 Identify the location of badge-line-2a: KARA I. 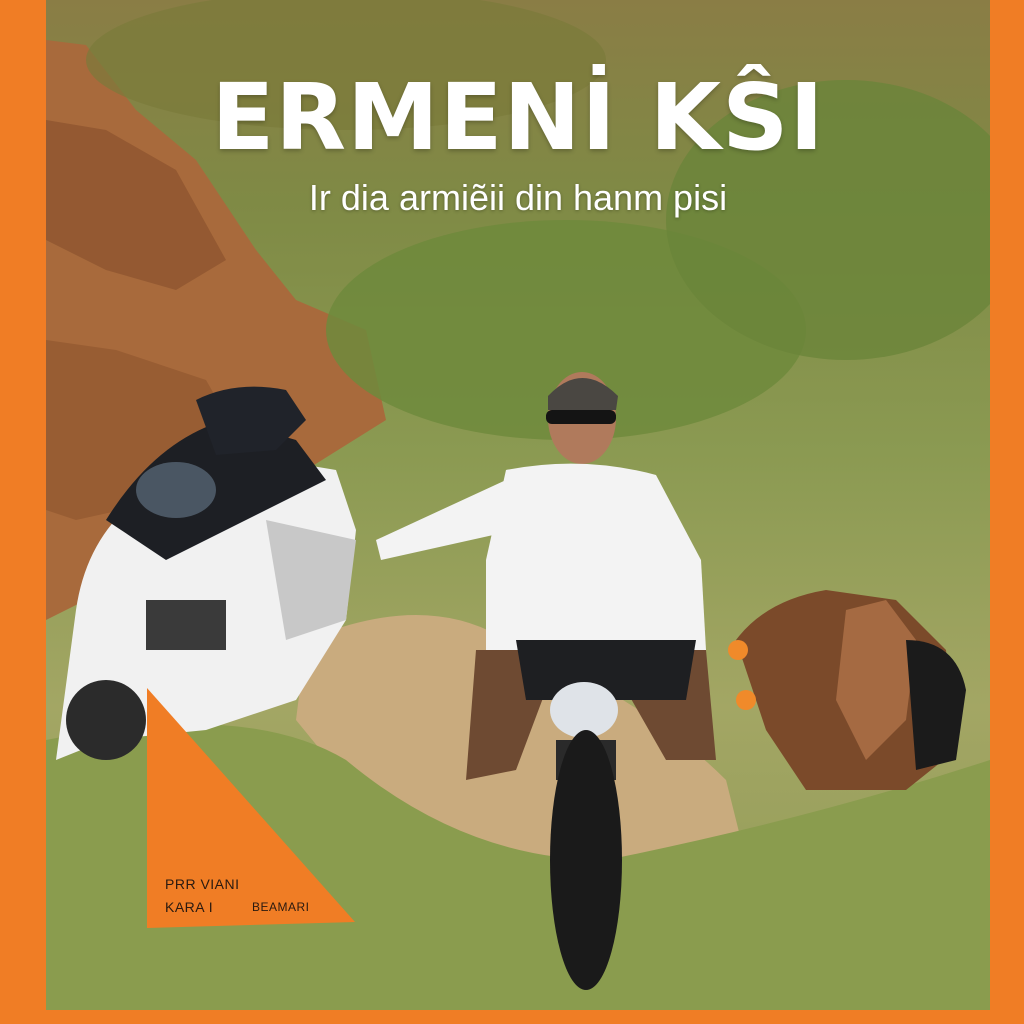
(189, 907).